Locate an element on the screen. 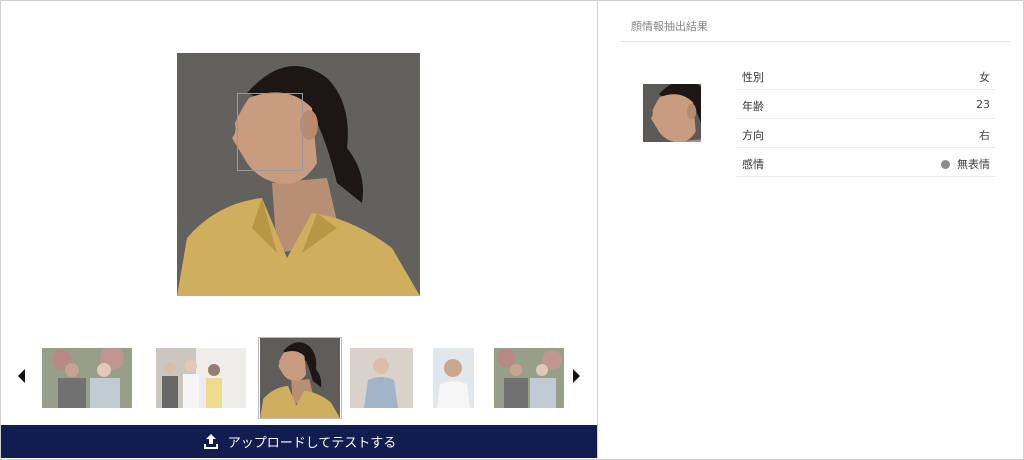 Image resolution: width=1024 pixels, height=460 pixels. image-carousel is located at coordinates (299, 378).